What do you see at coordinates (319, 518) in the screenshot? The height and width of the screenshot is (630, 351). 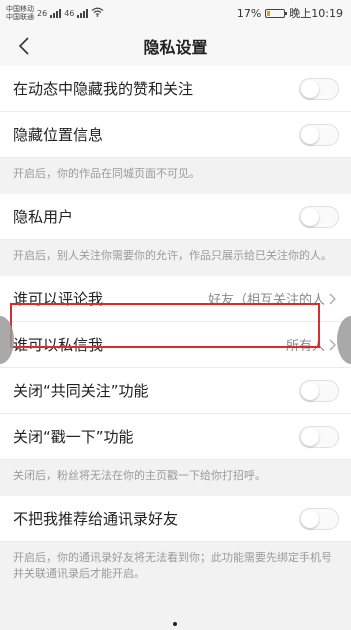 I see `no-recommend-toggle` at bounding box center [319, 518].